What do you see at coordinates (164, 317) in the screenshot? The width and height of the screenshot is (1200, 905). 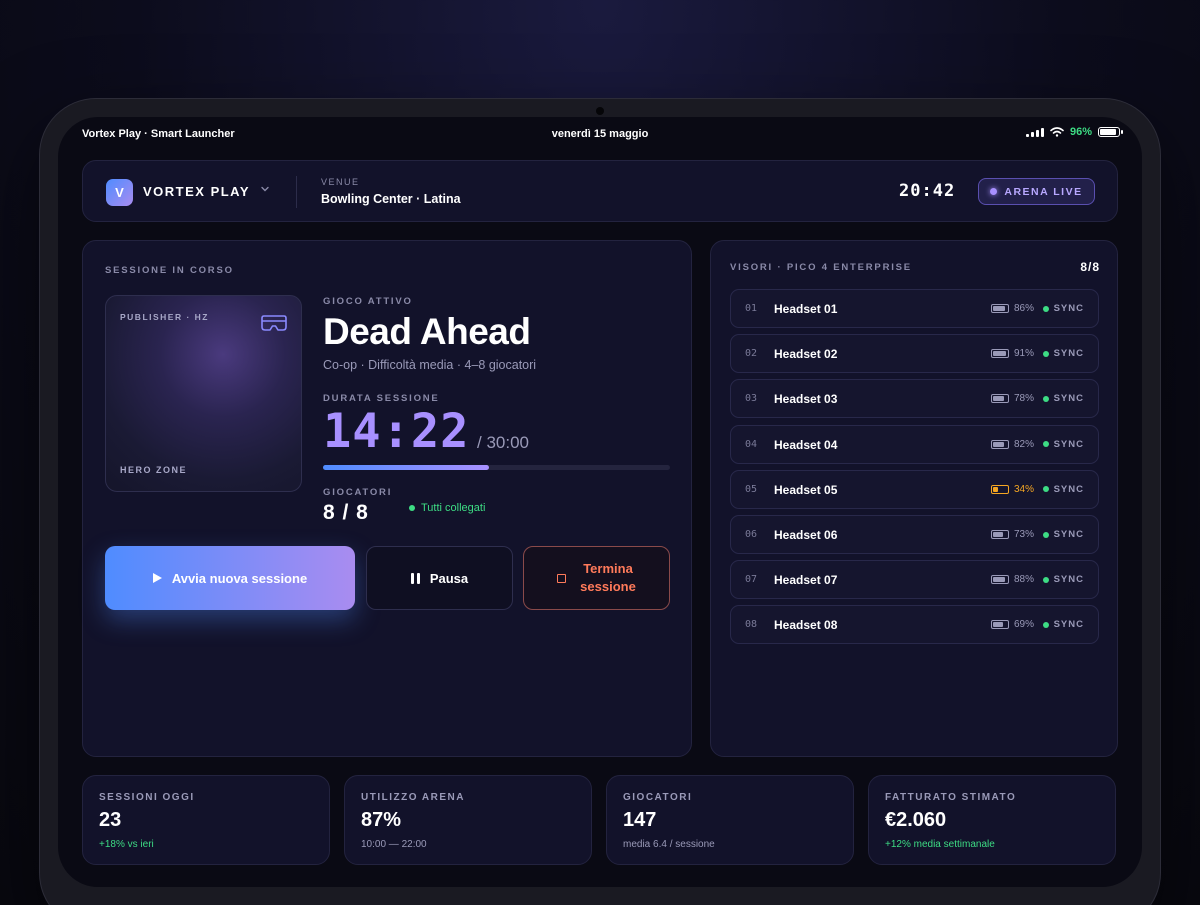 I see `card-publisher: PUBLISHER · HZ` at bounding box center [164, 317].